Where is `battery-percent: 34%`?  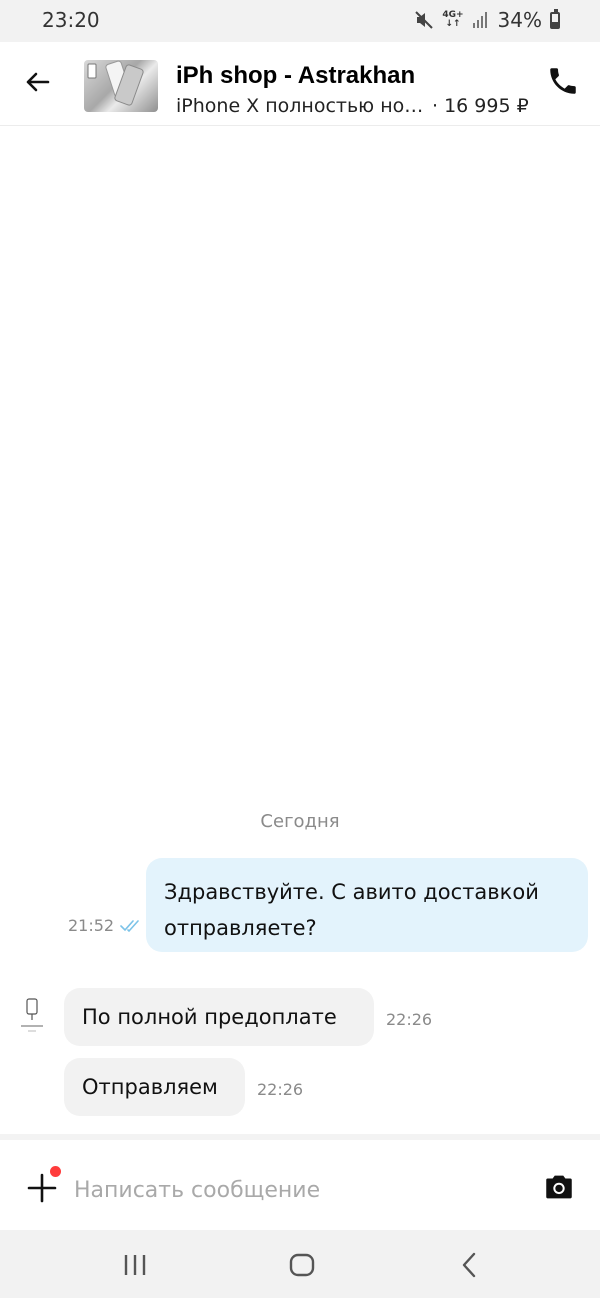 battery-percent: 34% is located at coordinates (519, 20).